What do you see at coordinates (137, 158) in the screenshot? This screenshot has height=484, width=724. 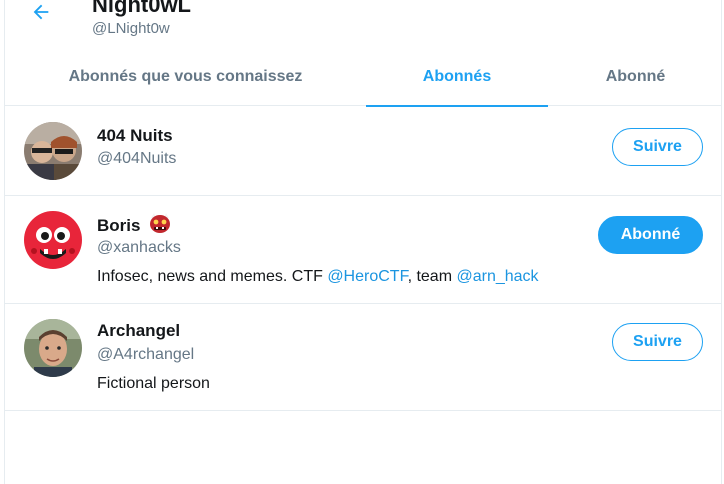 I see `user-handle: @404Nuits` at bounding box center [137, 158].